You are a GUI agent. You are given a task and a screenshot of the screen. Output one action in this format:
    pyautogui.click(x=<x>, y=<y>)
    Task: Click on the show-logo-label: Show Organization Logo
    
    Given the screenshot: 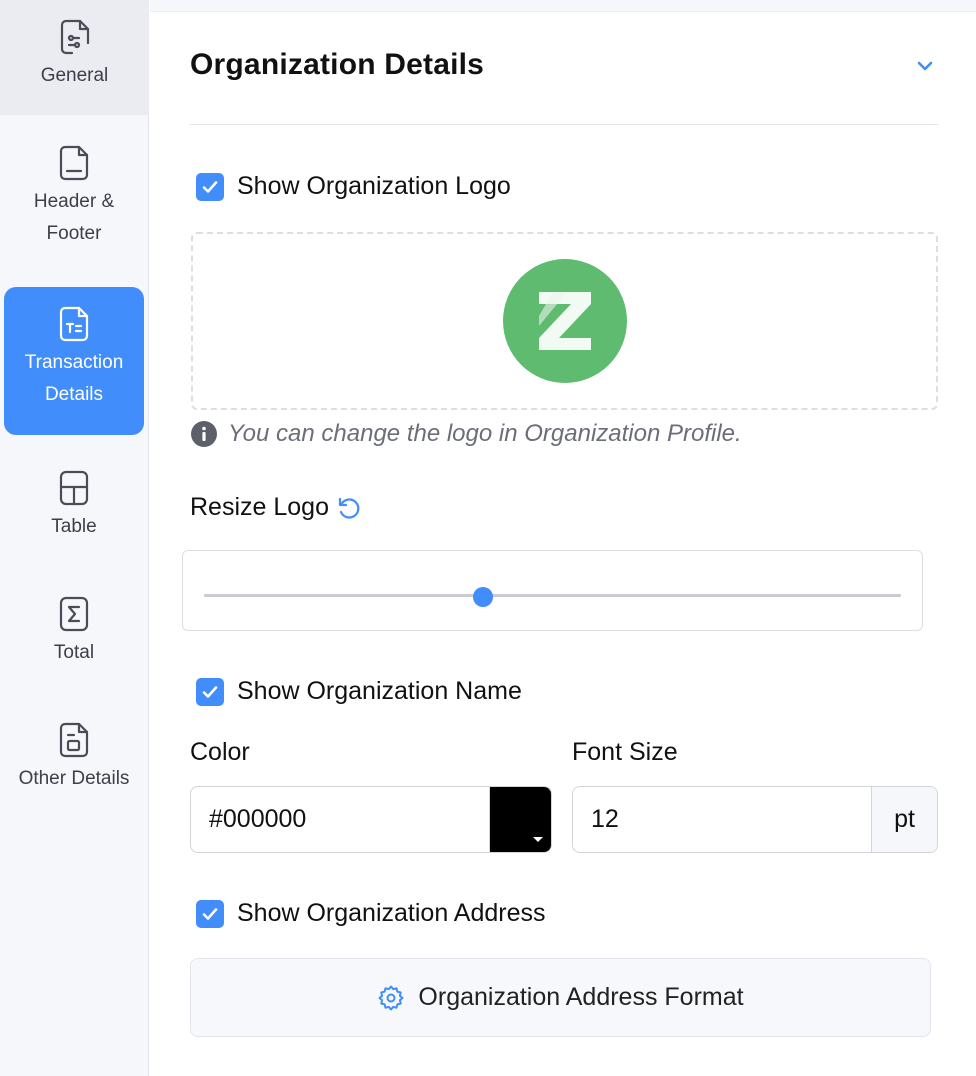 What is the action you would take?
    pyautogui.click(x=374, y=186)
    